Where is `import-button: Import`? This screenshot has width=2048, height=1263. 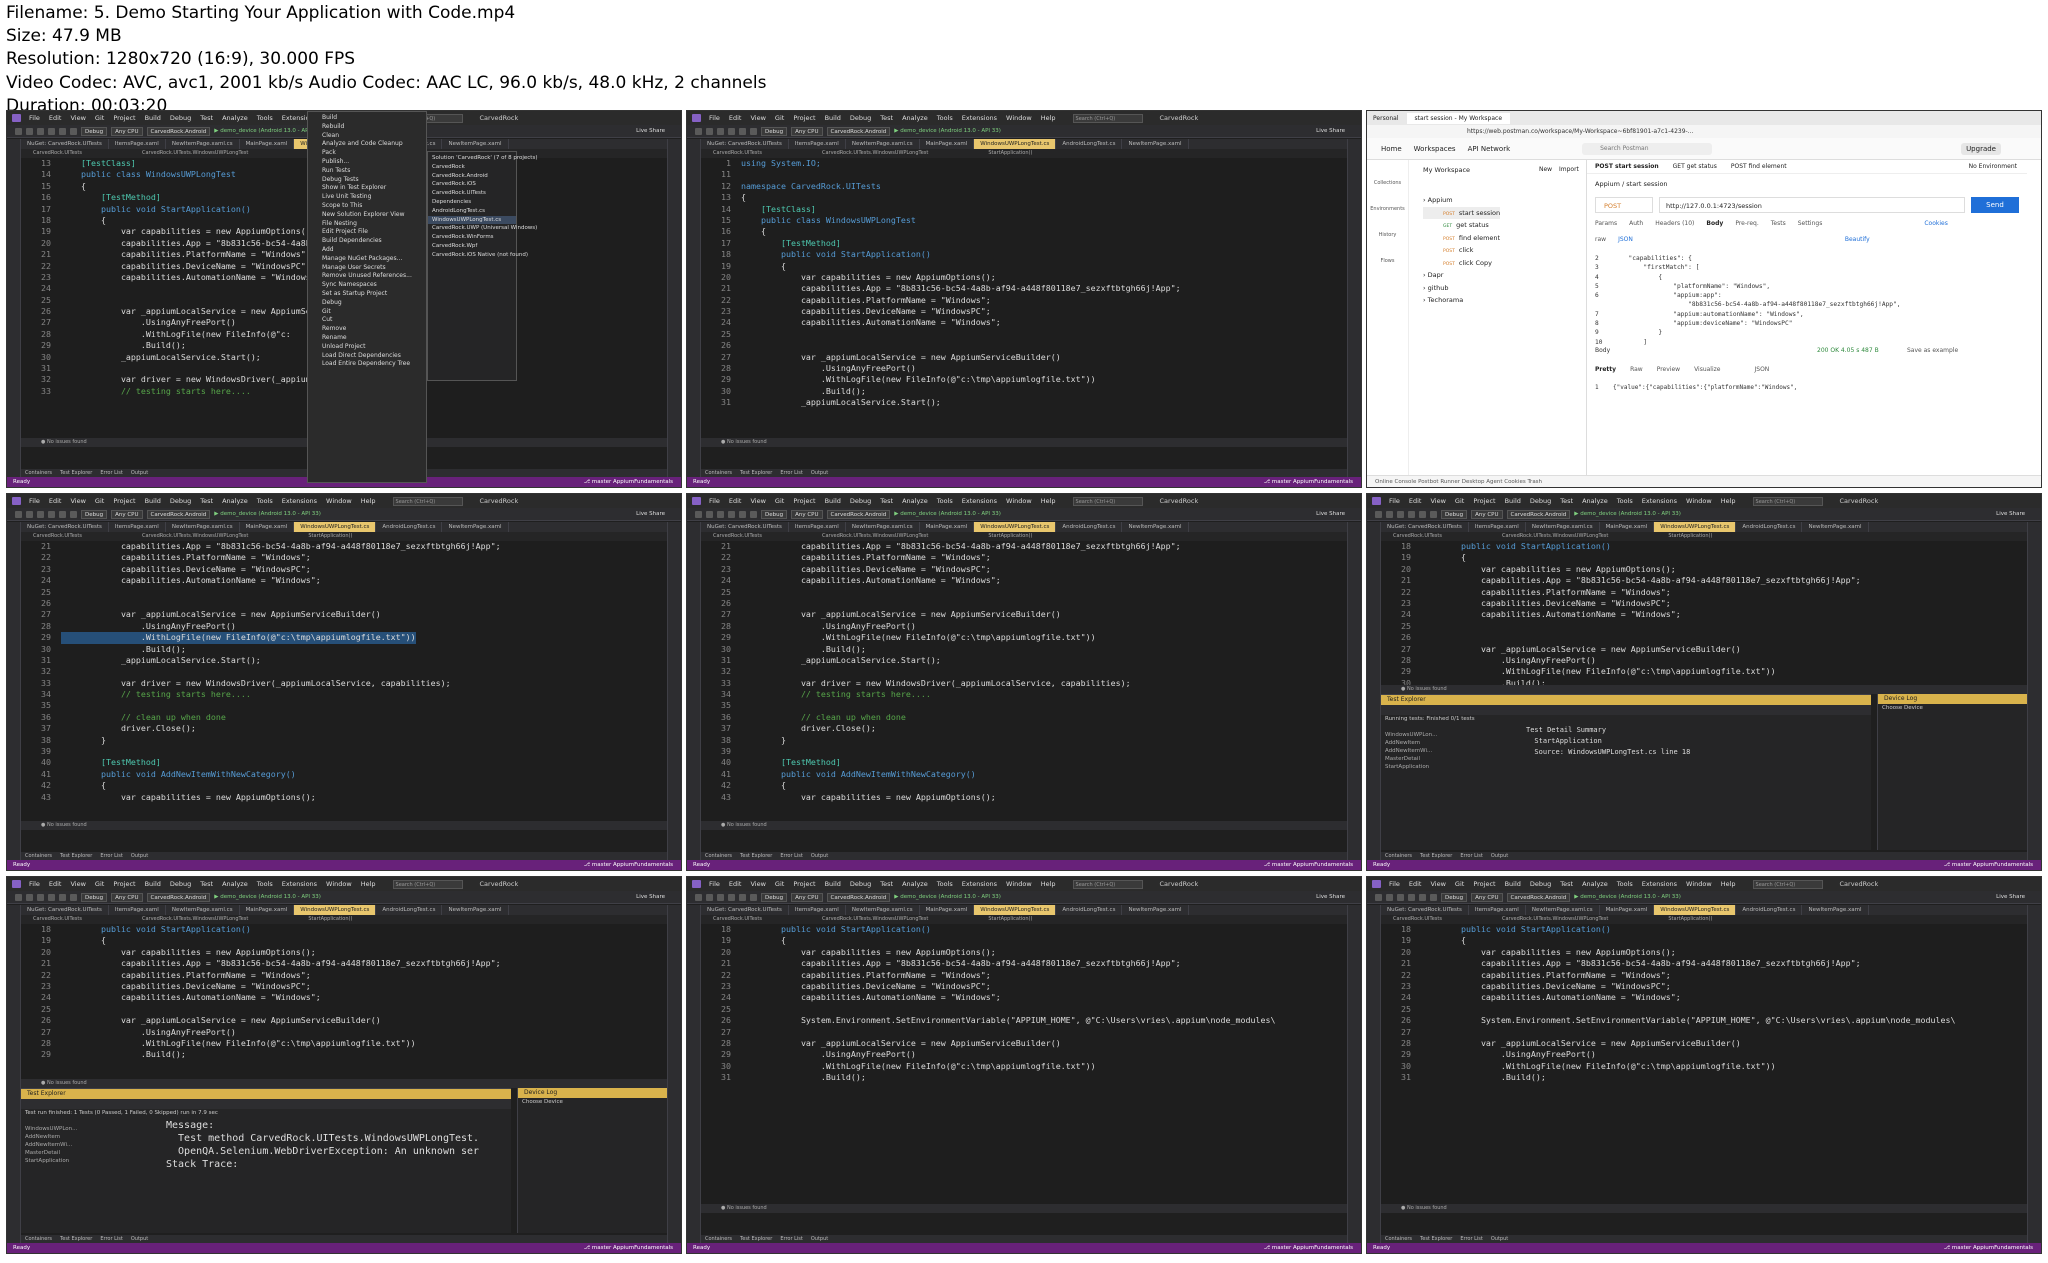 import-button: Import is located at coordinates (1569, 169).